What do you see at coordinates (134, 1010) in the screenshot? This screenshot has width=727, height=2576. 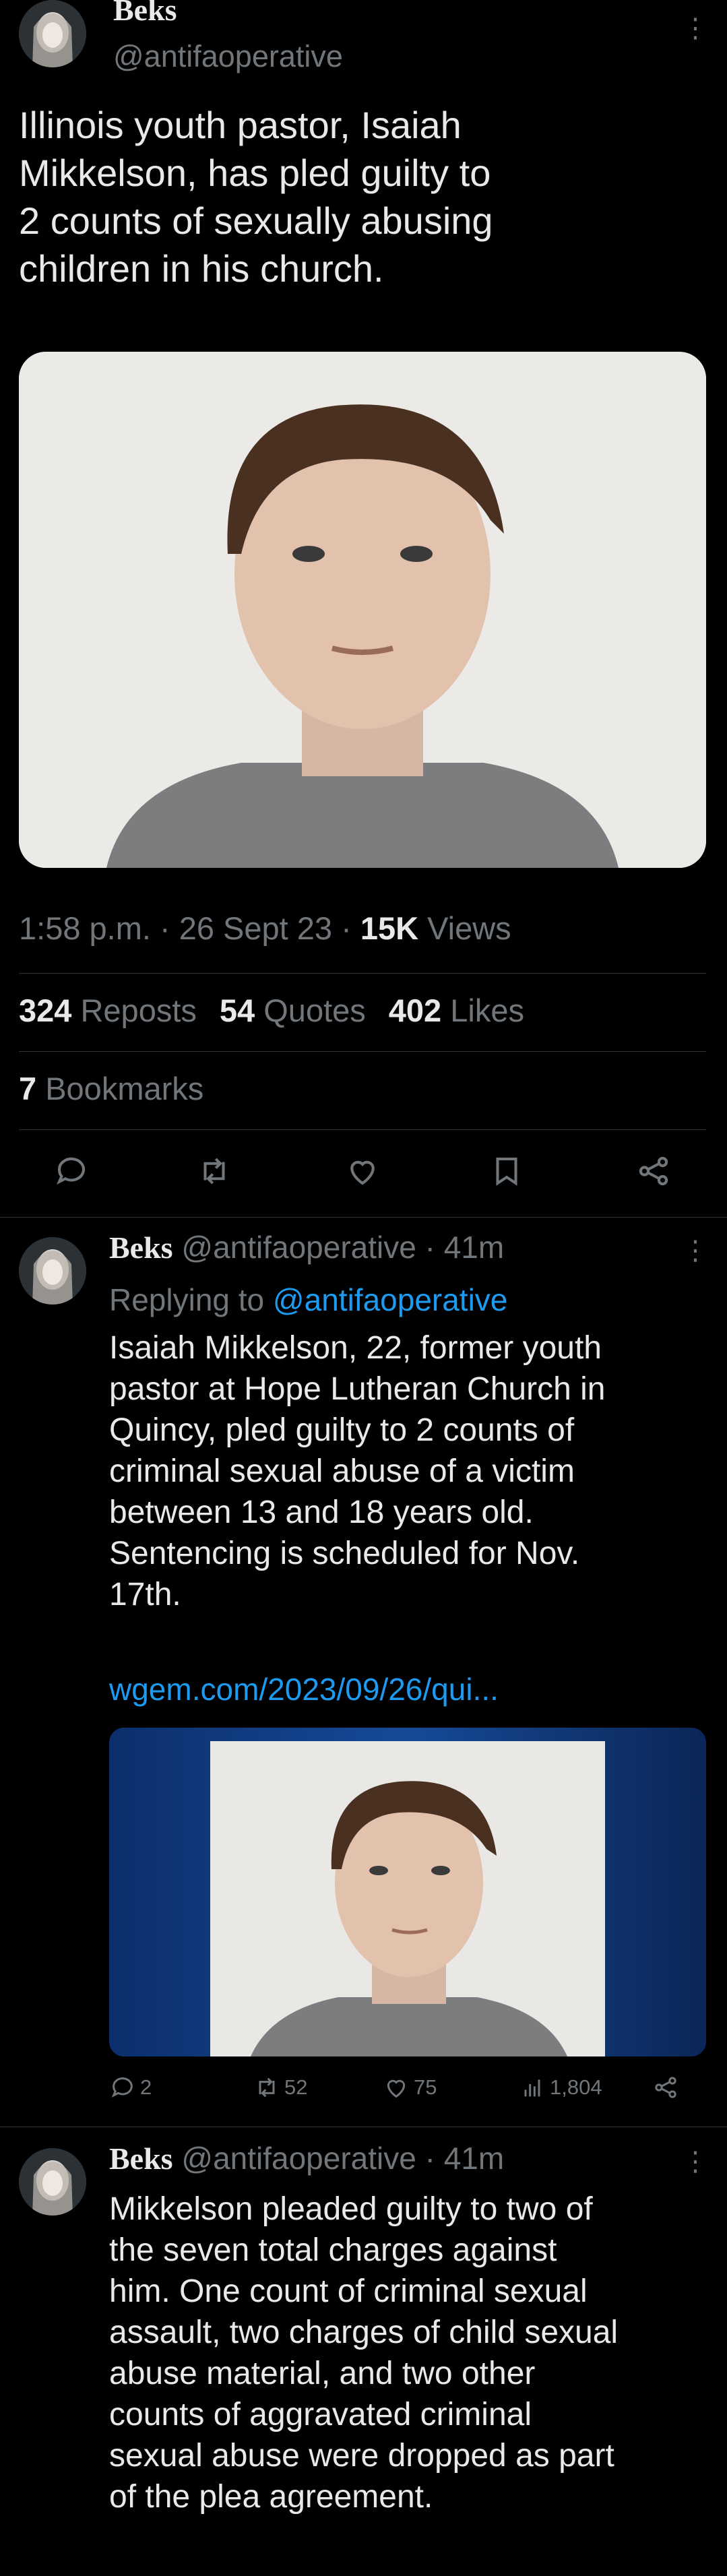 I see `reposts-label: Reposts` at bounding box center [134, 1010].